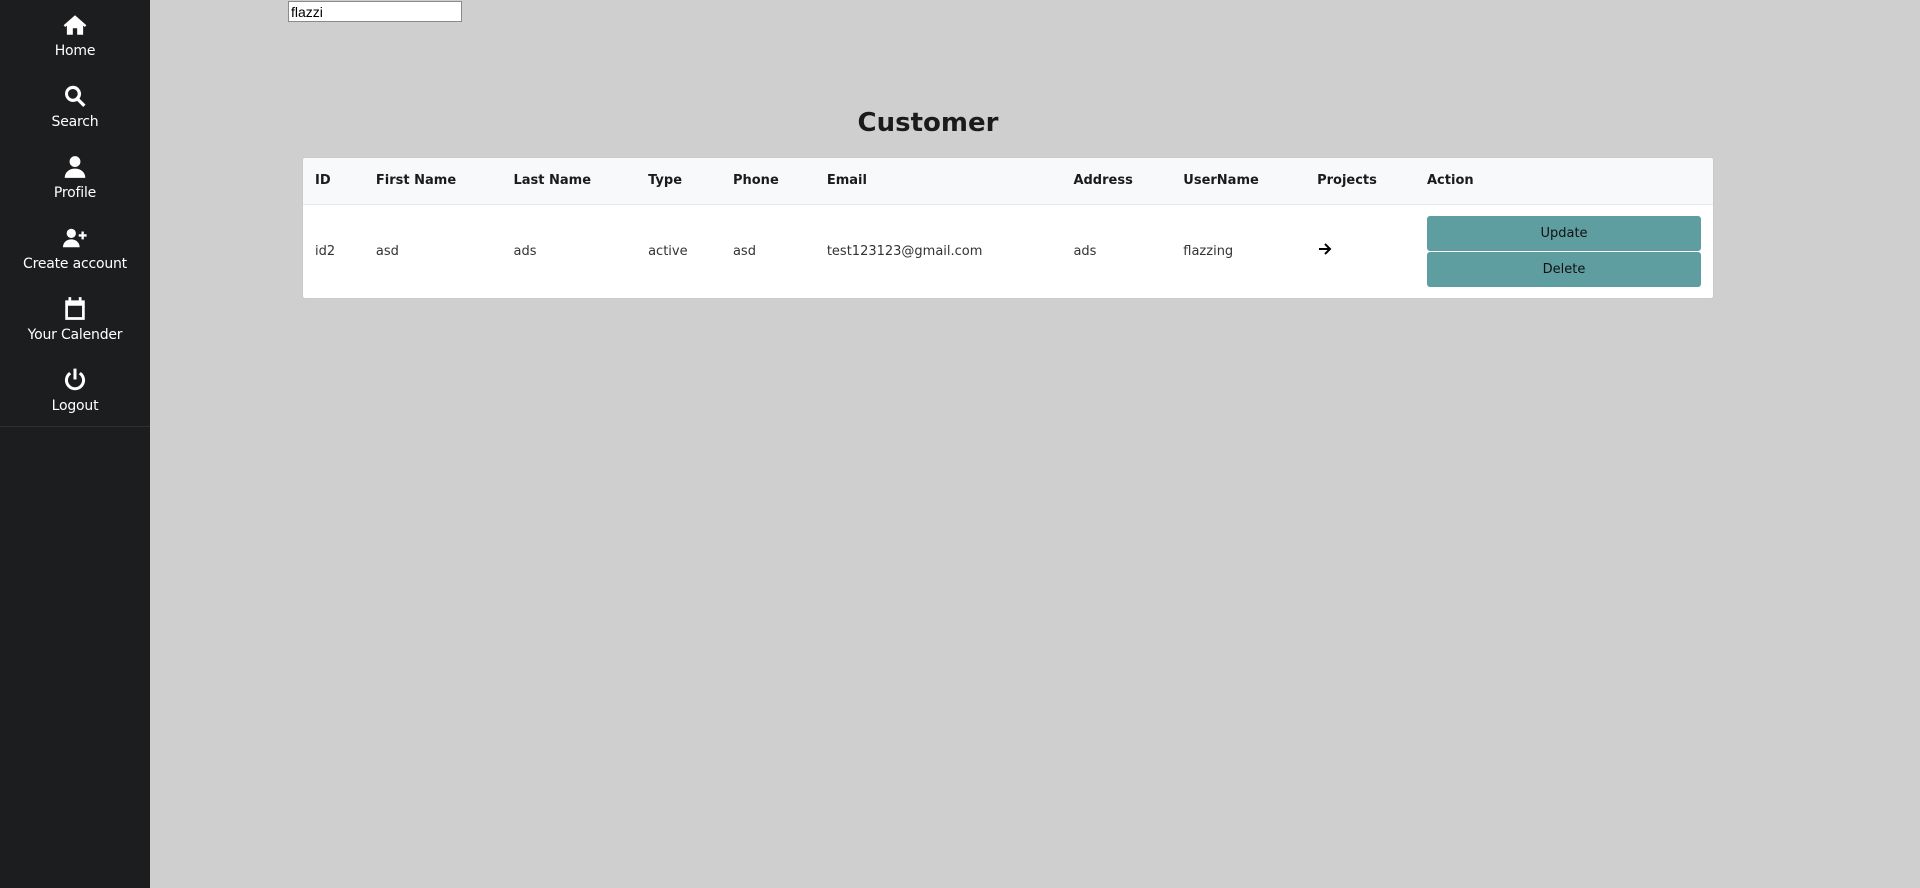  Describe the element at coordinates (668, 251) in the screenshot. I see `cell-type: active` at that location.